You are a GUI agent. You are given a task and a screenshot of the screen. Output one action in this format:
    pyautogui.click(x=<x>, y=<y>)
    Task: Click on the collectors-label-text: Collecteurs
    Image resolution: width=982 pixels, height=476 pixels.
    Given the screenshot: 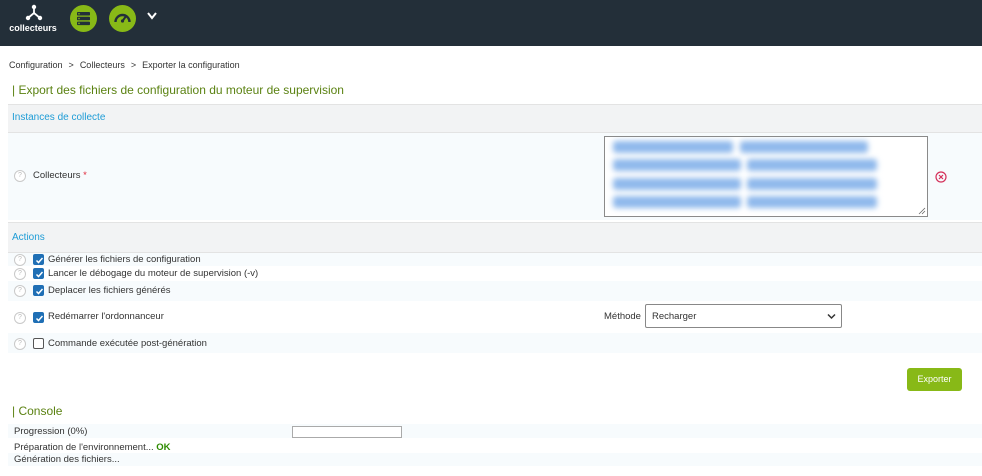 What is the action you would take?
    pyautogui.click(x=57, y=175)
    